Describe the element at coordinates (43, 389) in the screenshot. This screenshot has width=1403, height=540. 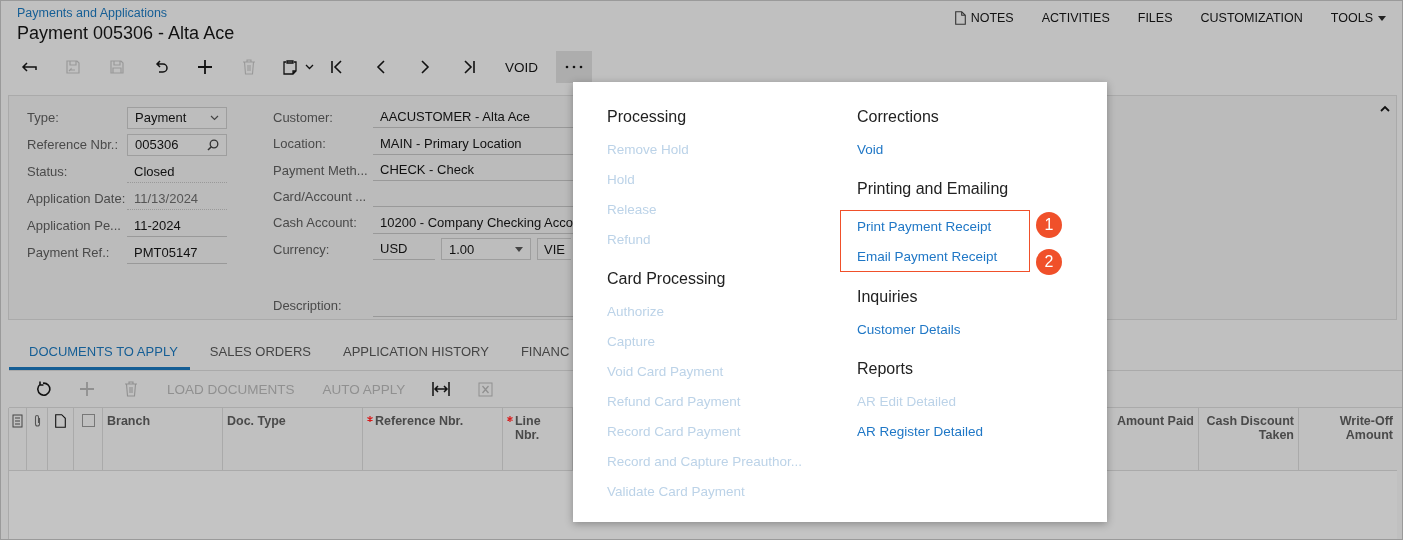
I see `refresh-icon` at that location.